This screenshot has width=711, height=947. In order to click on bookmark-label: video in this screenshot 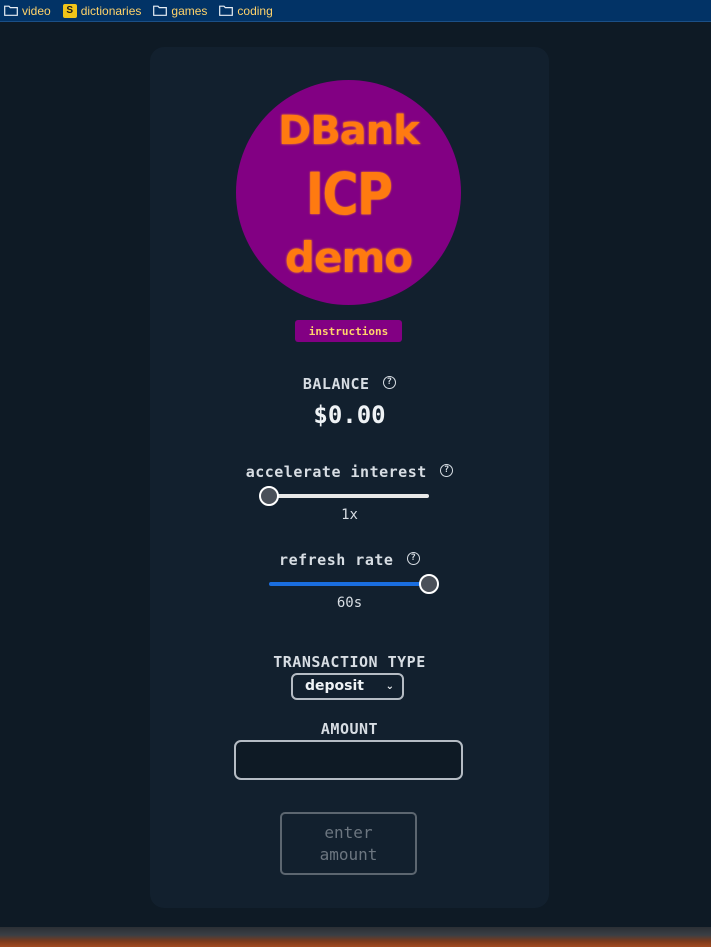, I will do `click(36, 10)`.